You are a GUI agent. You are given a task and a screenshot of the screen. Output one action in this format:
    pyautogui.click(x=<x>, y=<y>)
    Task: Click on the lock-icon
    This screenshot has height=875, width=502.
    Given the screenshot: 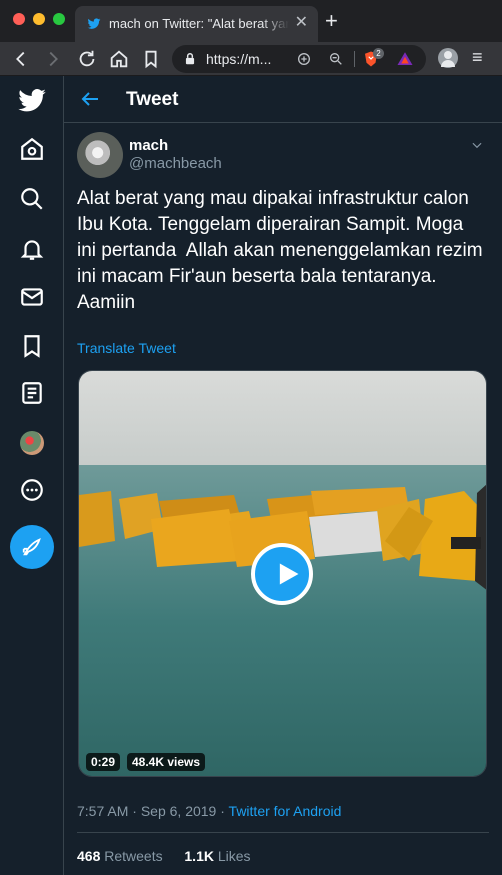 What is the action you would take?
    pyautogui.click(x=190, y=59)
    